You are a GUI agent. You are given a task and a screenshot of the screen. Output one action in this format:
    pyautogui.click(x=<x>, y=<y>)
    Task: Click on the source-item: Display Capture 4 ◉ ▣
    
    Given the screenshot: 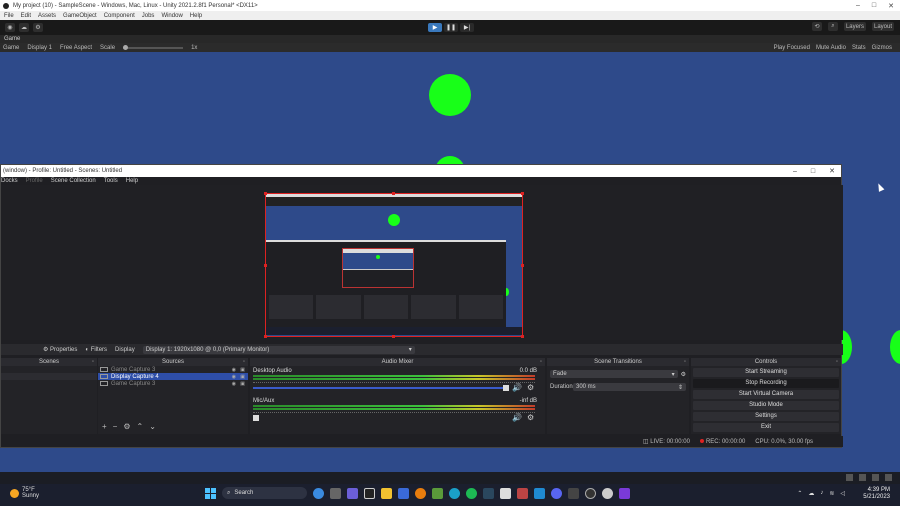 What is the action you would take?
    pyautogui.click(x=173, y=376)
    